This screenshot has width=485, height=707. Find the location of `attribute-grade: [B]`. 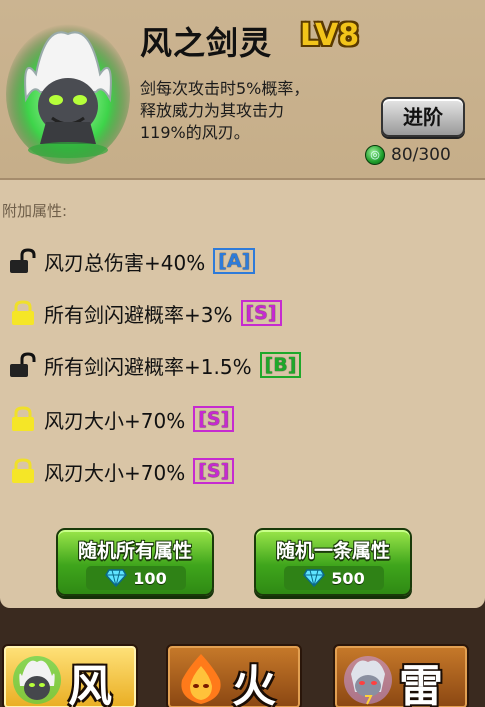

attribute-grade: [B] is located at coordinates (280, 365).